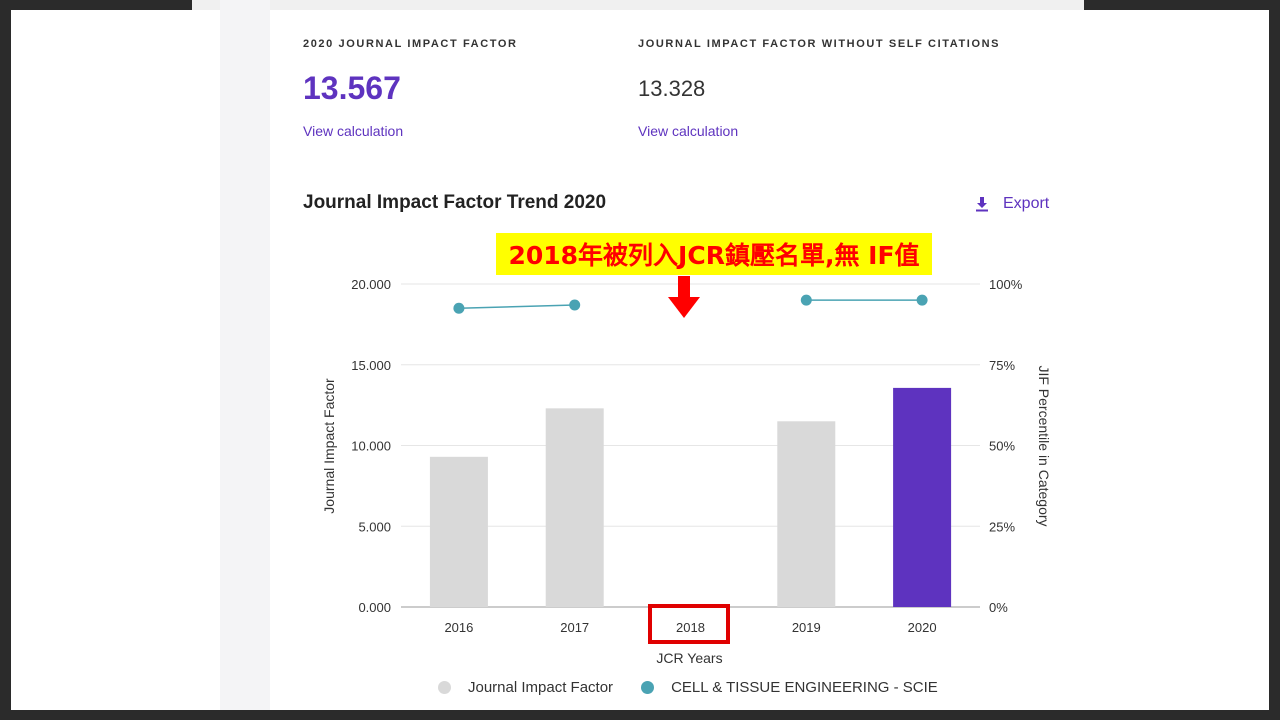  I want to click on y2-tick-label: 75%, so click(1002, 365).